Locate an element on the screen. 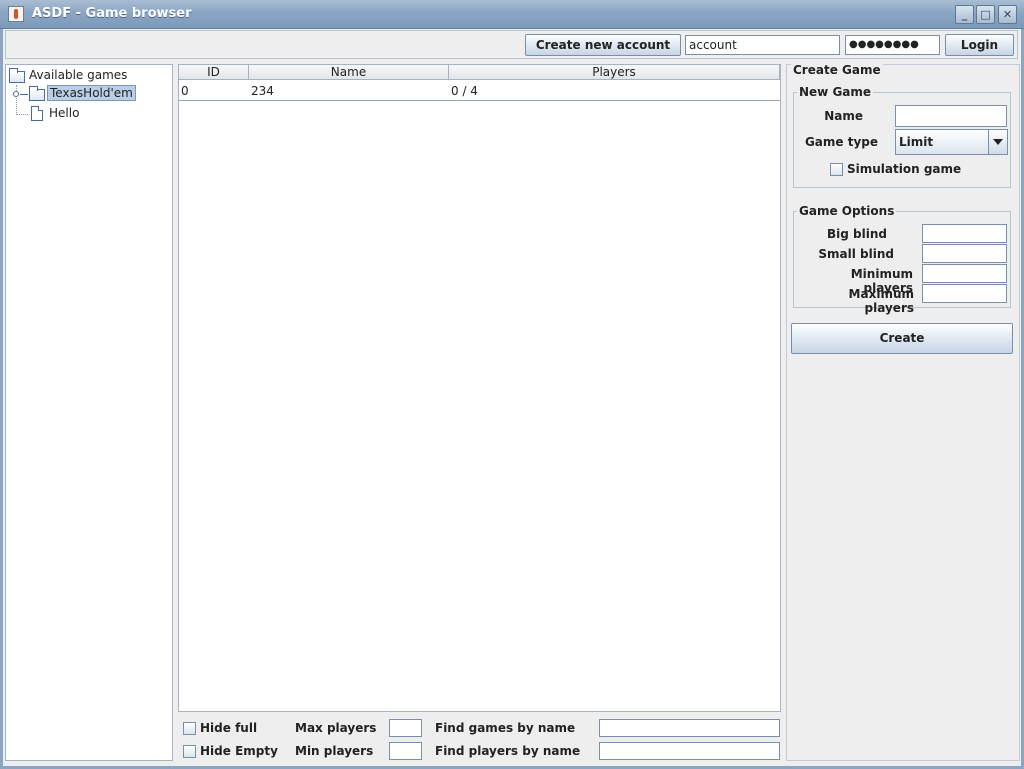 The width and height of the screenshot is (1024, 769). new-game-legend: New Game is located at coordinates (835, 92).